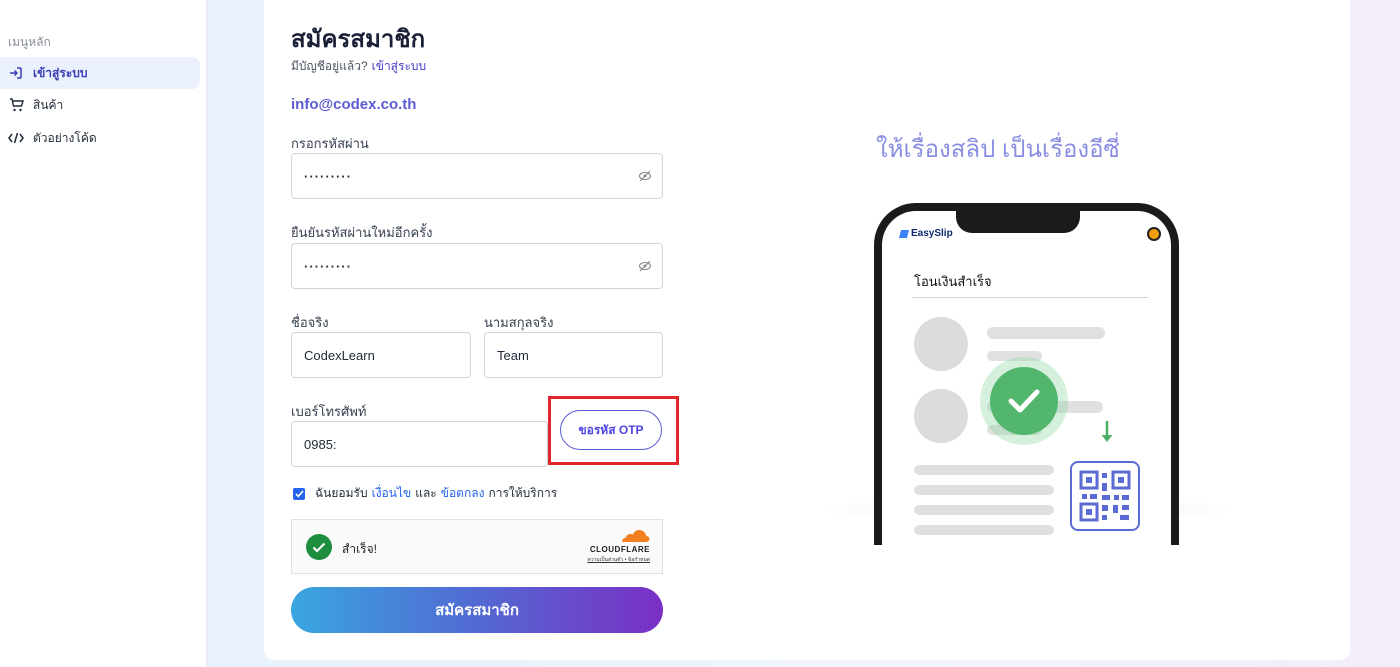  Describe the element at coordinates (320, 444) in the screenshot. I see `phone-value: 0985:` at that location.